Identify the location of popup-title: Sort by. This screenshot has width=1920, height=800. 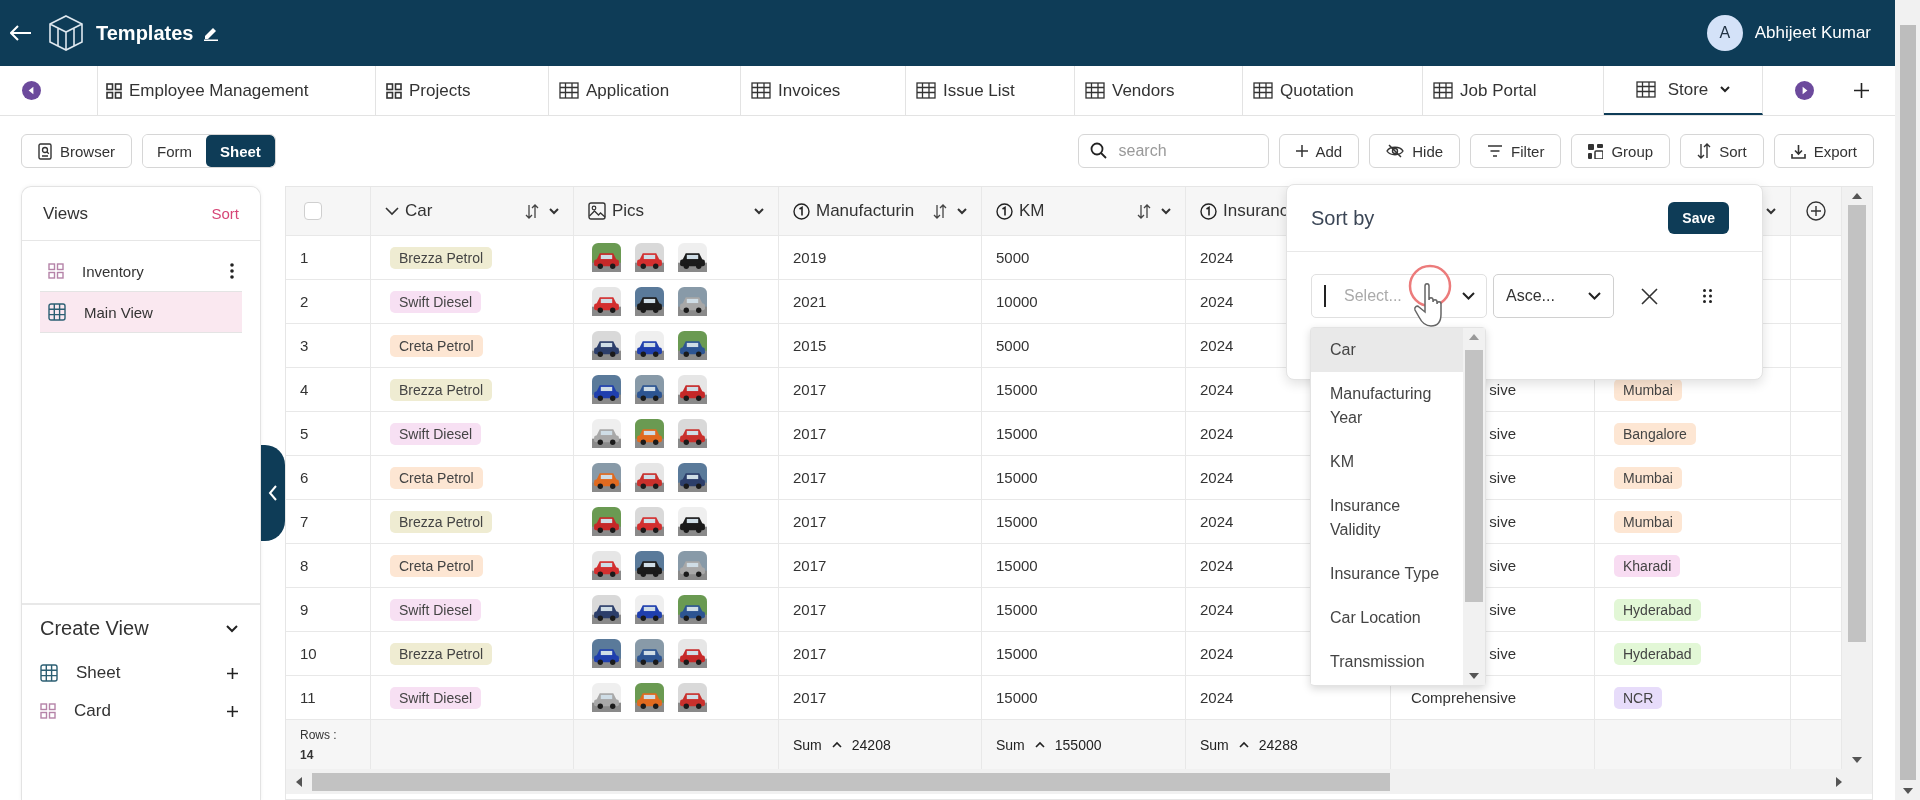
(1343, 218).